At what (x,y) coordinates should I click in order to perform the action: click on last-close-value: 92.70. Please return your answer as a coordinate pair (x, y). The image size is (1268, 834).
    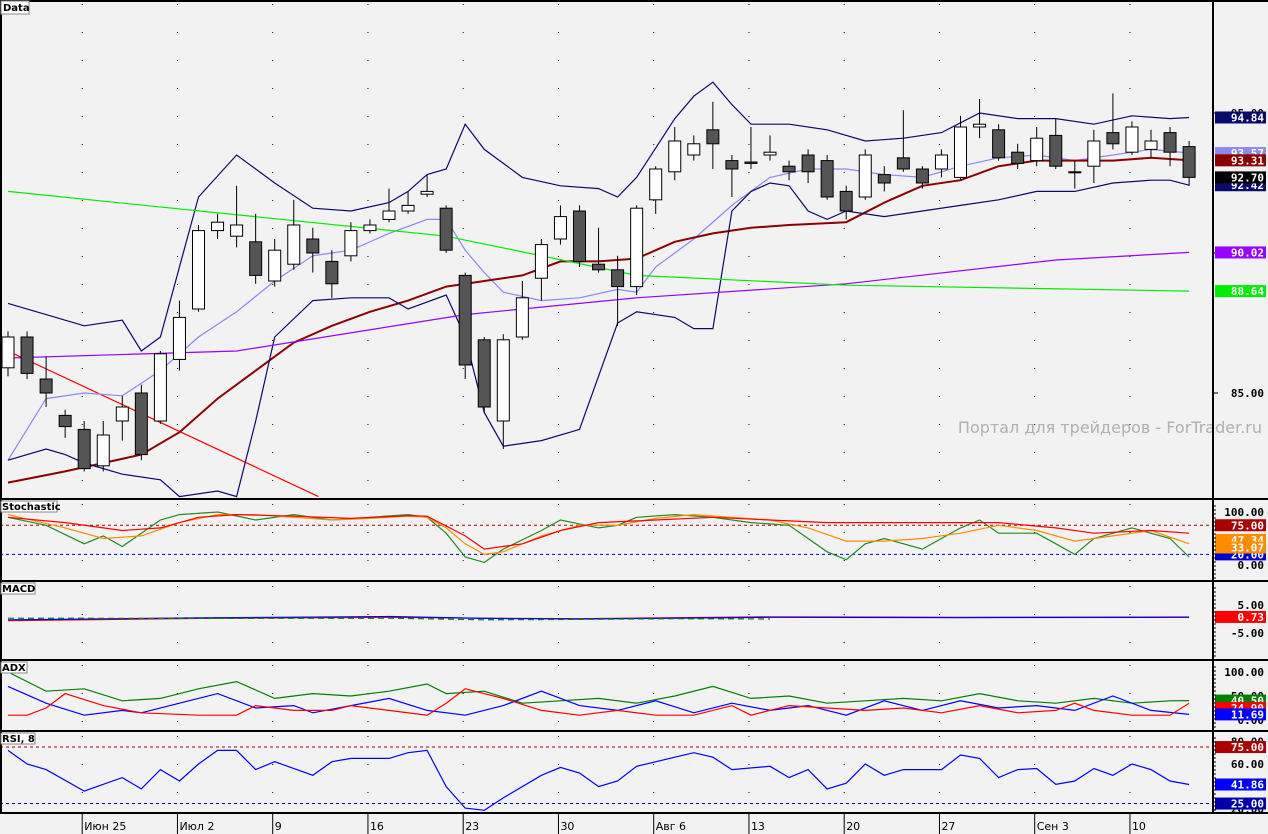
    Looking at the image, I should click on (1247, 177).